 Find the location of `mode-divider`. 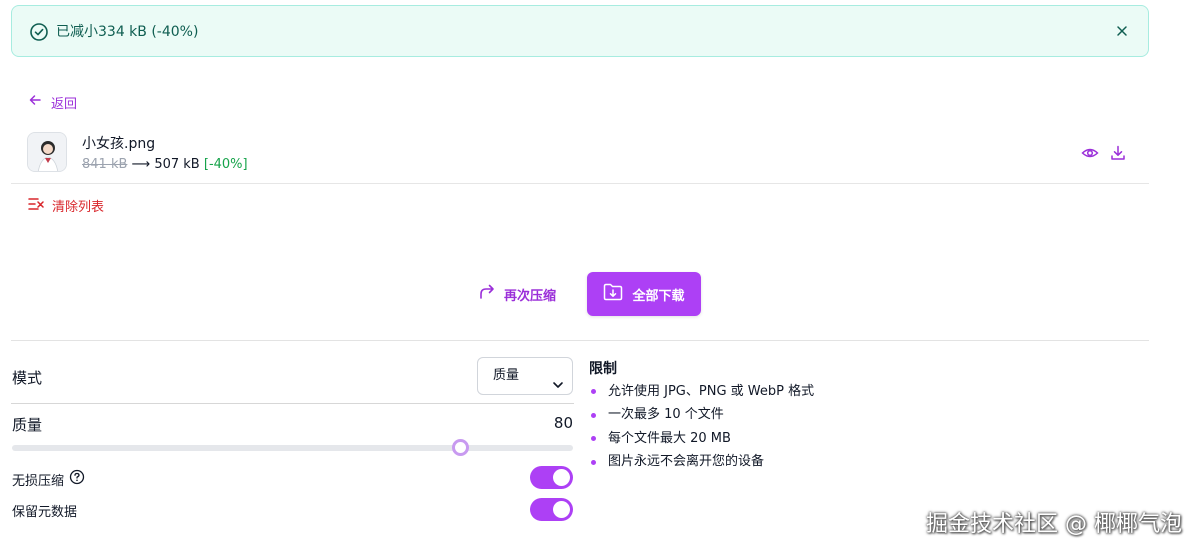

mode-divider is located at coordinates (292, 403).